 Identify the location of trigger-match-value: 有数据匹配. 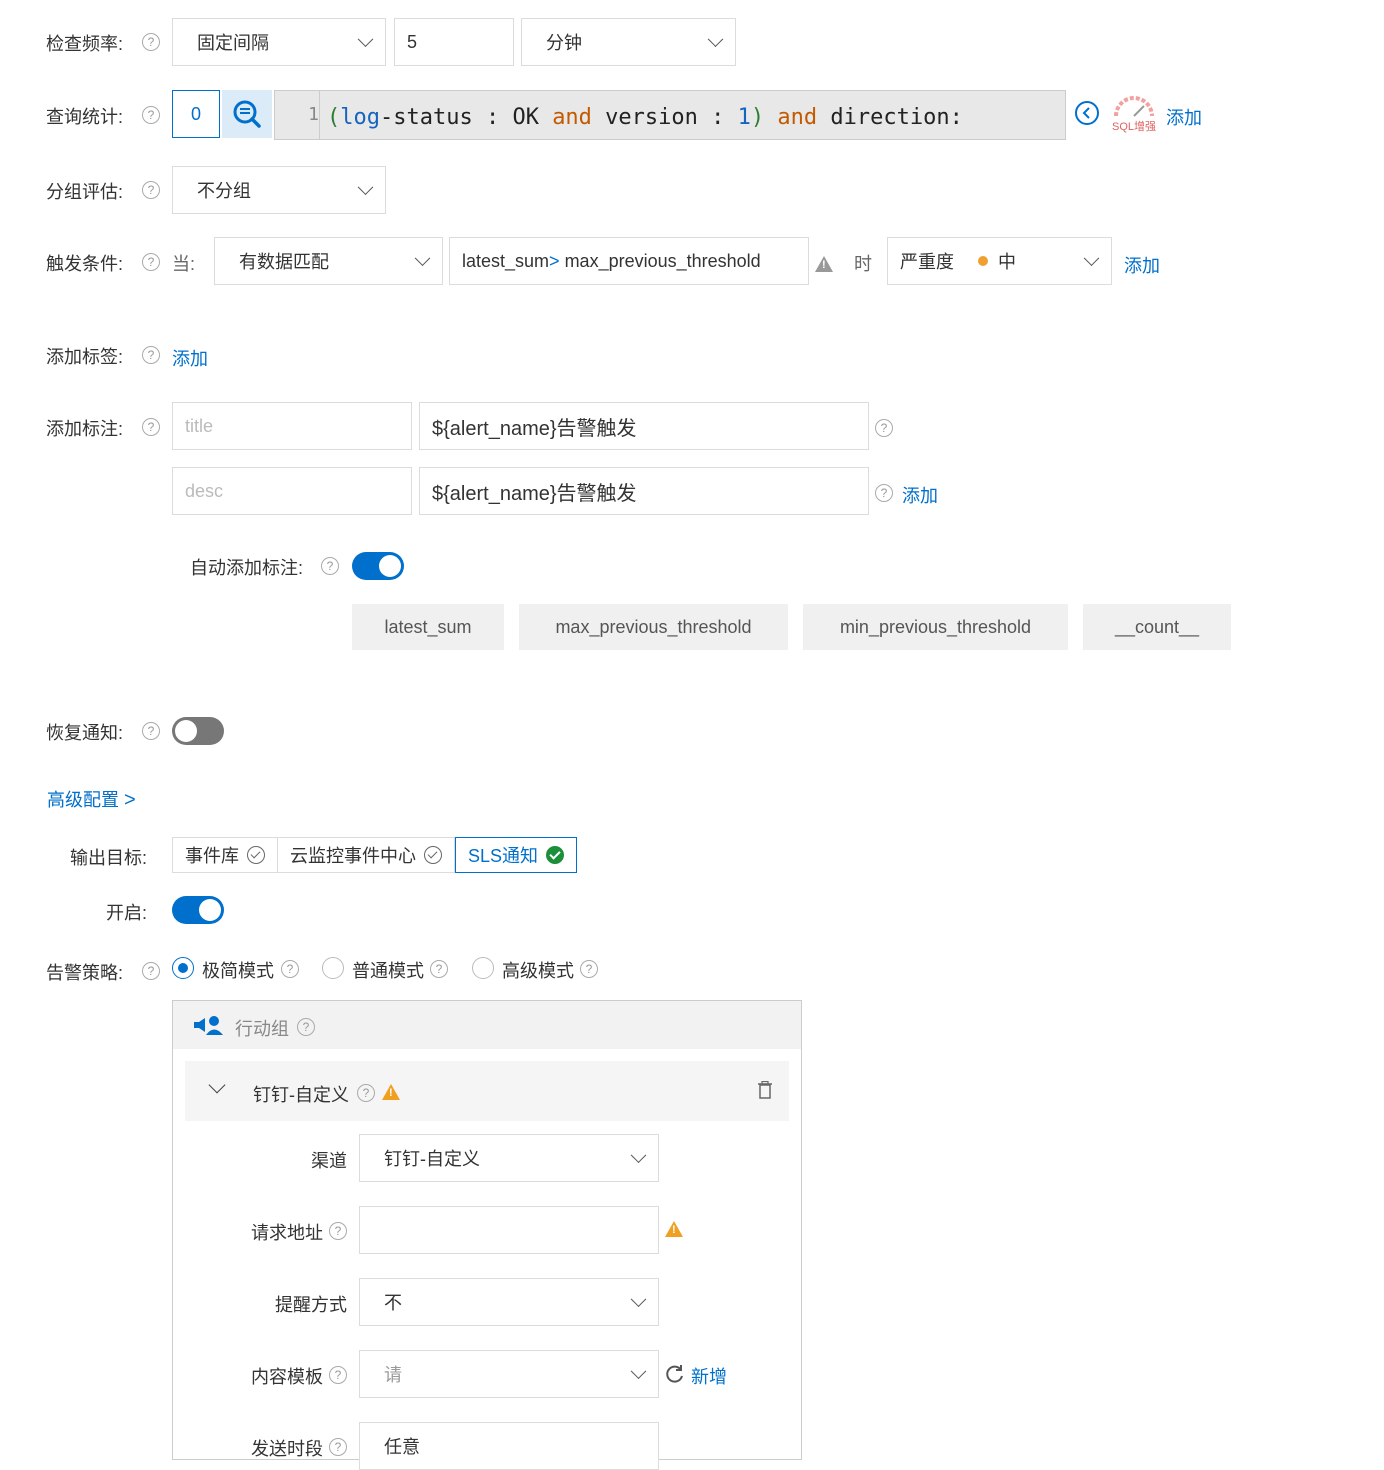
(284, 262).